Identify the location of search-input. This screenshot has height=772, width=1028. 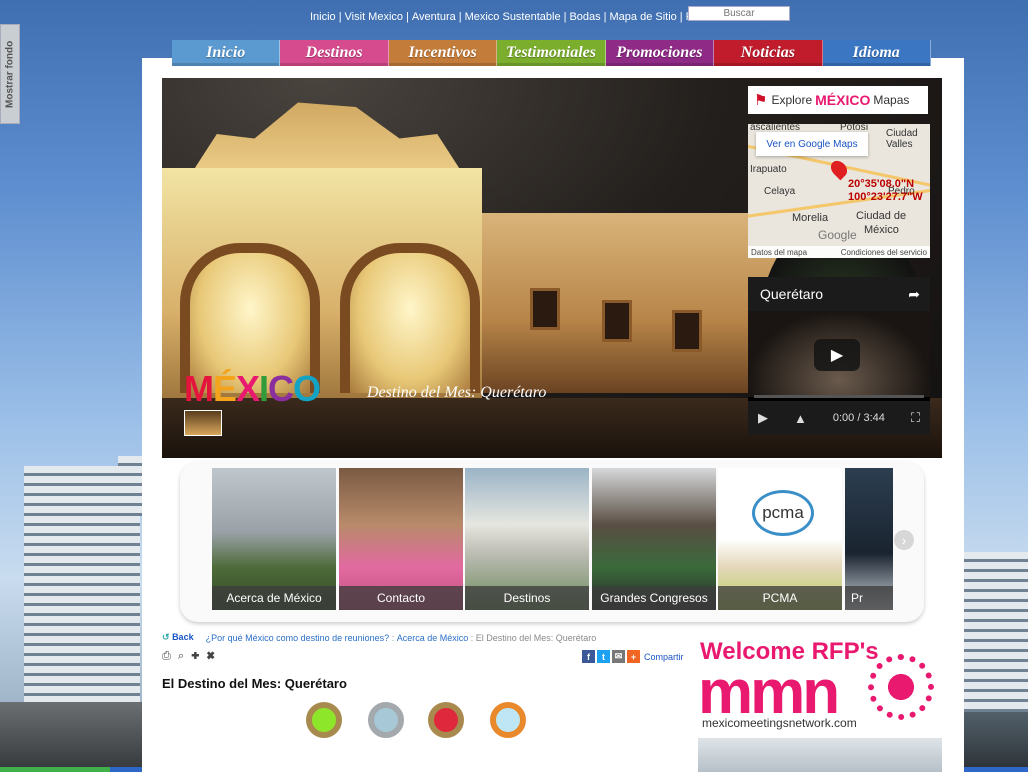
(739, 13).